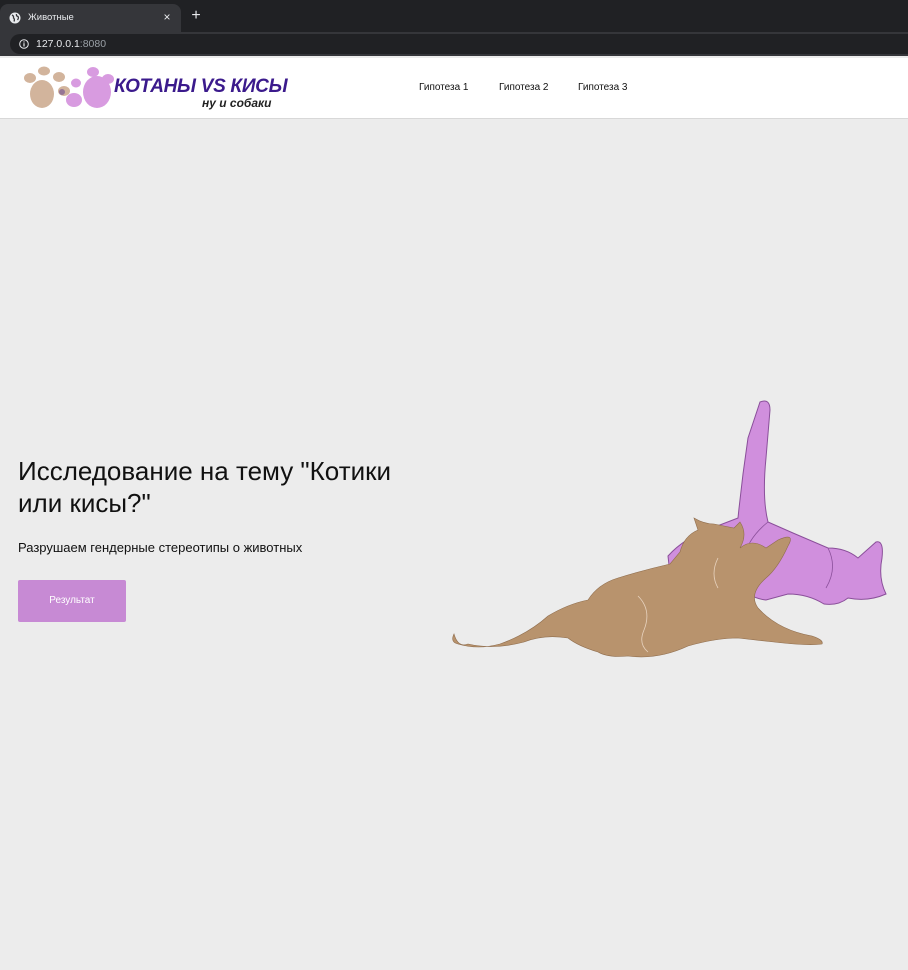  Describe the element at coordinates (603, 87) in the screenshot. I see `nav-link-hypothesis-3: Гипотеза 3` at that location.